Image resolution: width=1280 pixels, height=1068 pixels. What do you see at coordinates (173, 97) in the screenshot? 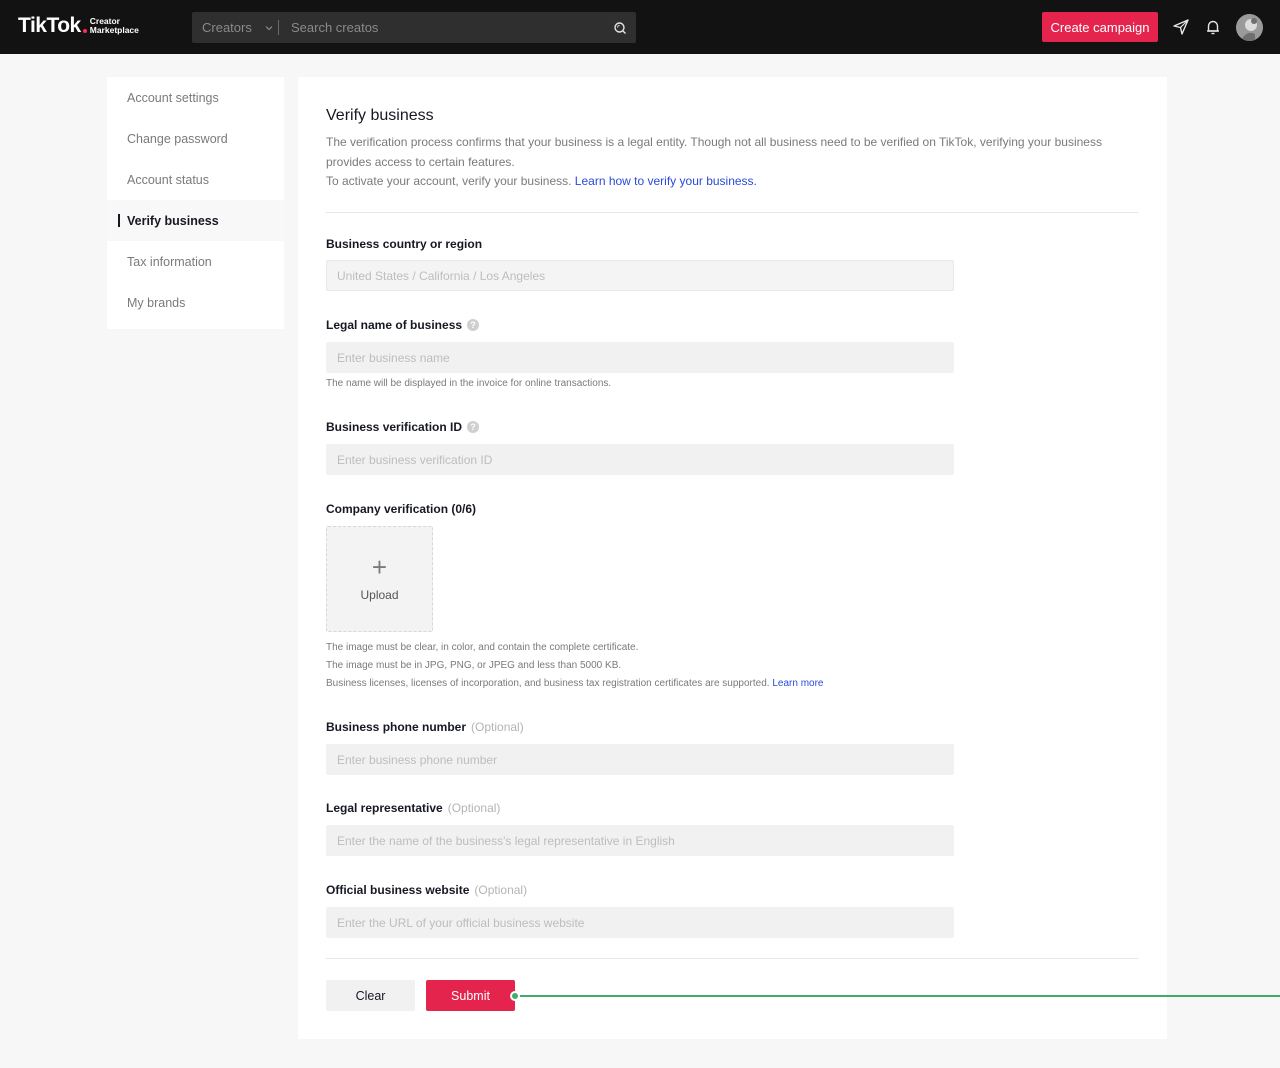
I see `sidebar-item-label: Account settings` at bounding box center [173, 97].